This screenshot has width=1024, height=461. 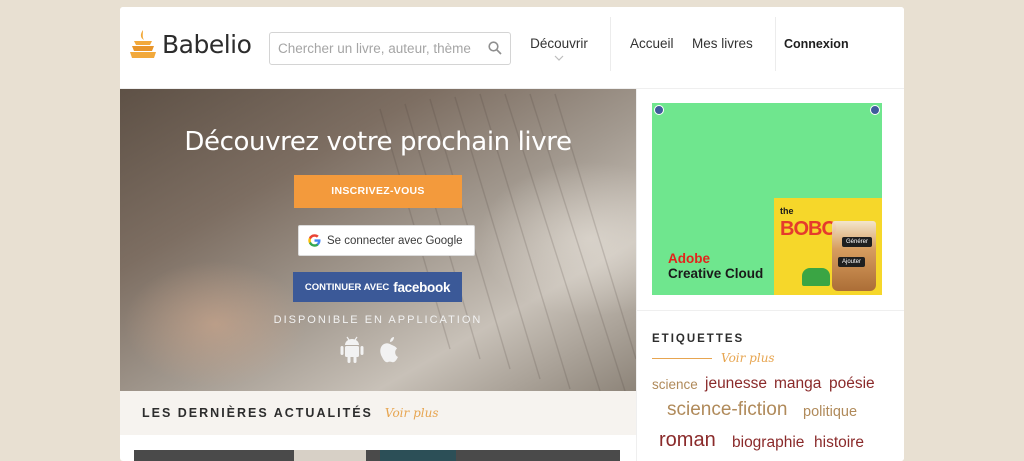 I want to click on ad-product-small: the, so click(x=787, y=211).